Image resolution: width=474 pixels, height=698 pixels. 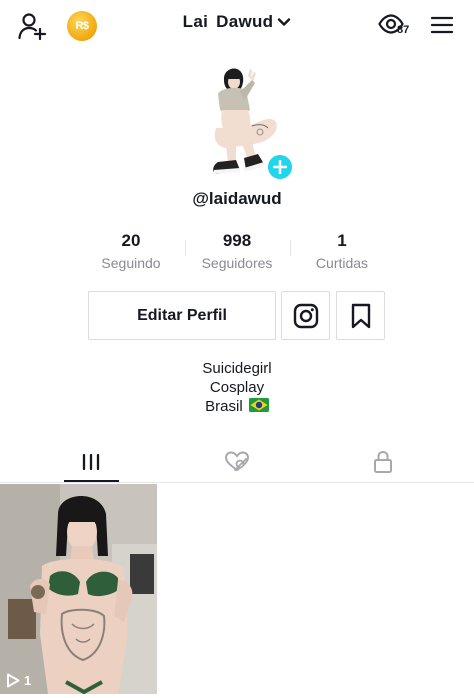 I want to click on bio-line: Suicidegirl, so click(x=237, y=368).